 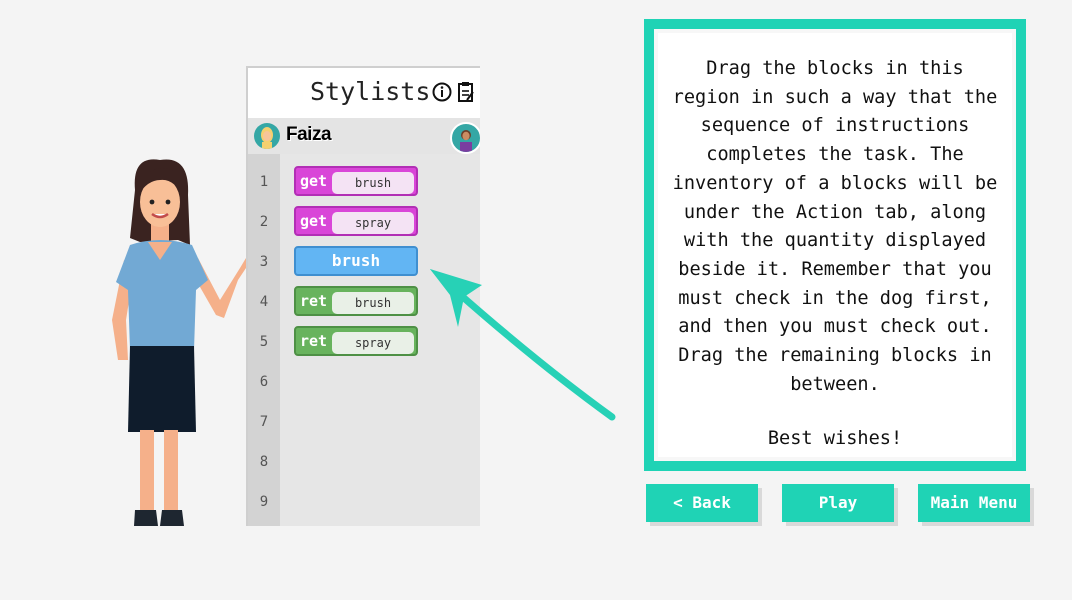 I want to click on ret-block: ret spray, so click(x=356, y=341).